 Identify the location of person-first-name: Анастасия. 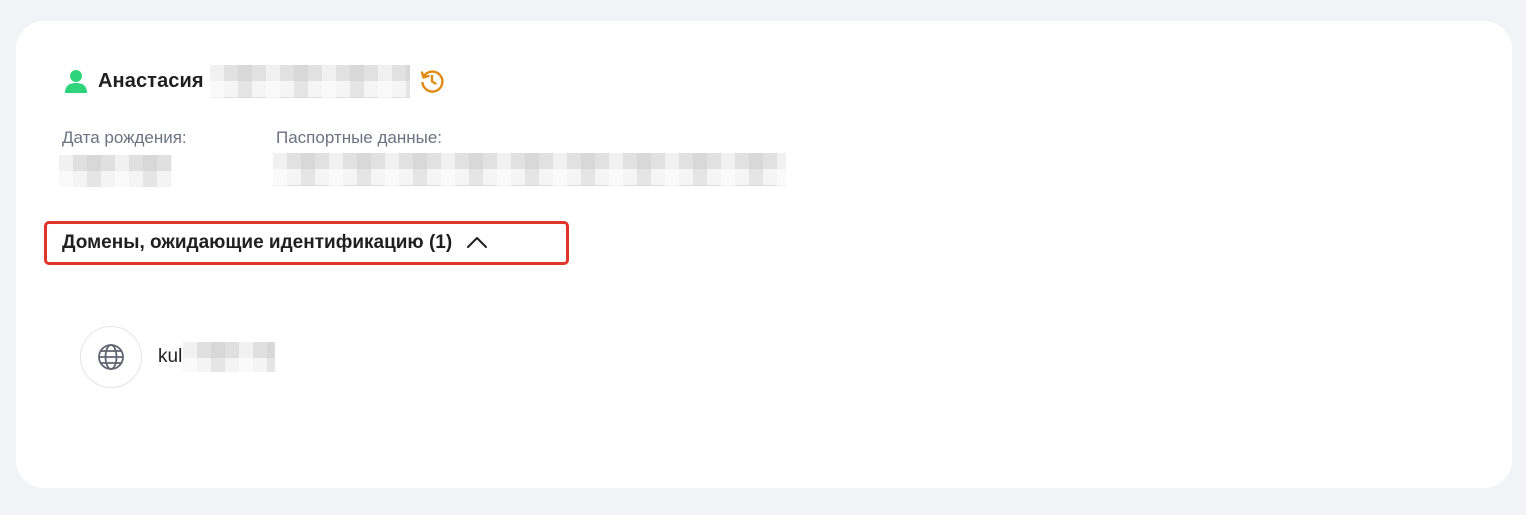
(151, 80).